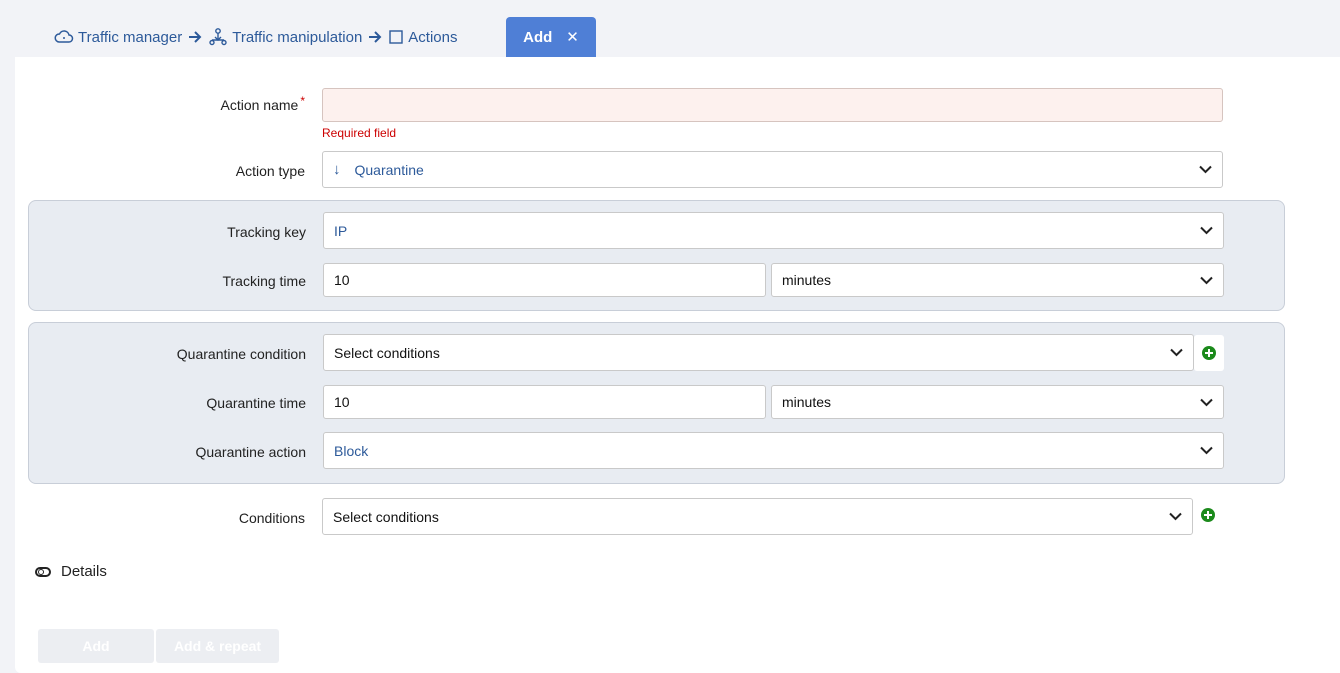  What do you see at coordinates (266, 232) in the screenshot?
I see `tracking-key-label: Tracking key` at bounding box center [266, 232].